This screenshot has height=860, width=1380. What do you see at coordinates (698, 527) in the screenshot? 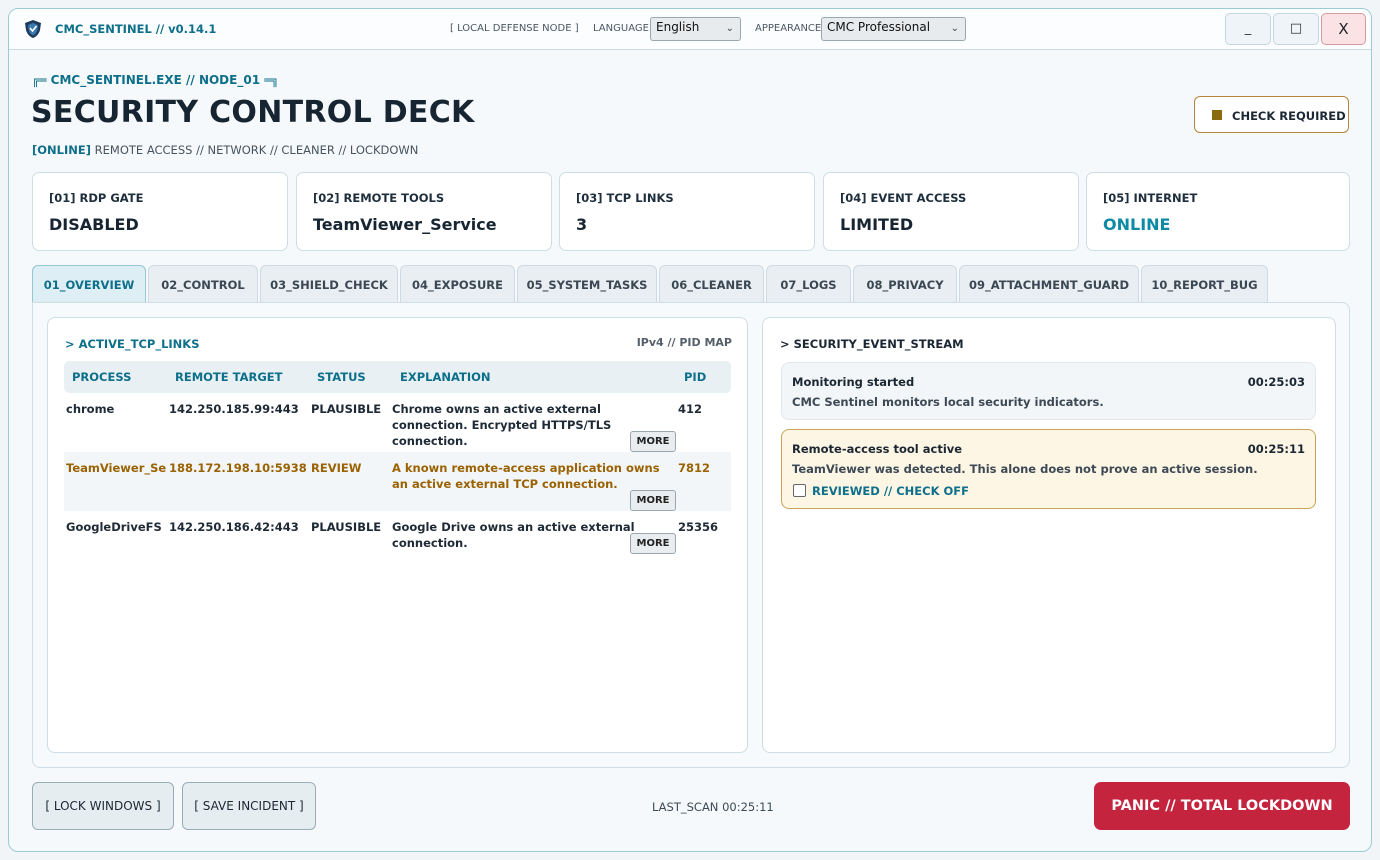
I see `cell-pid: 25356` at bounding box center [698, 527].